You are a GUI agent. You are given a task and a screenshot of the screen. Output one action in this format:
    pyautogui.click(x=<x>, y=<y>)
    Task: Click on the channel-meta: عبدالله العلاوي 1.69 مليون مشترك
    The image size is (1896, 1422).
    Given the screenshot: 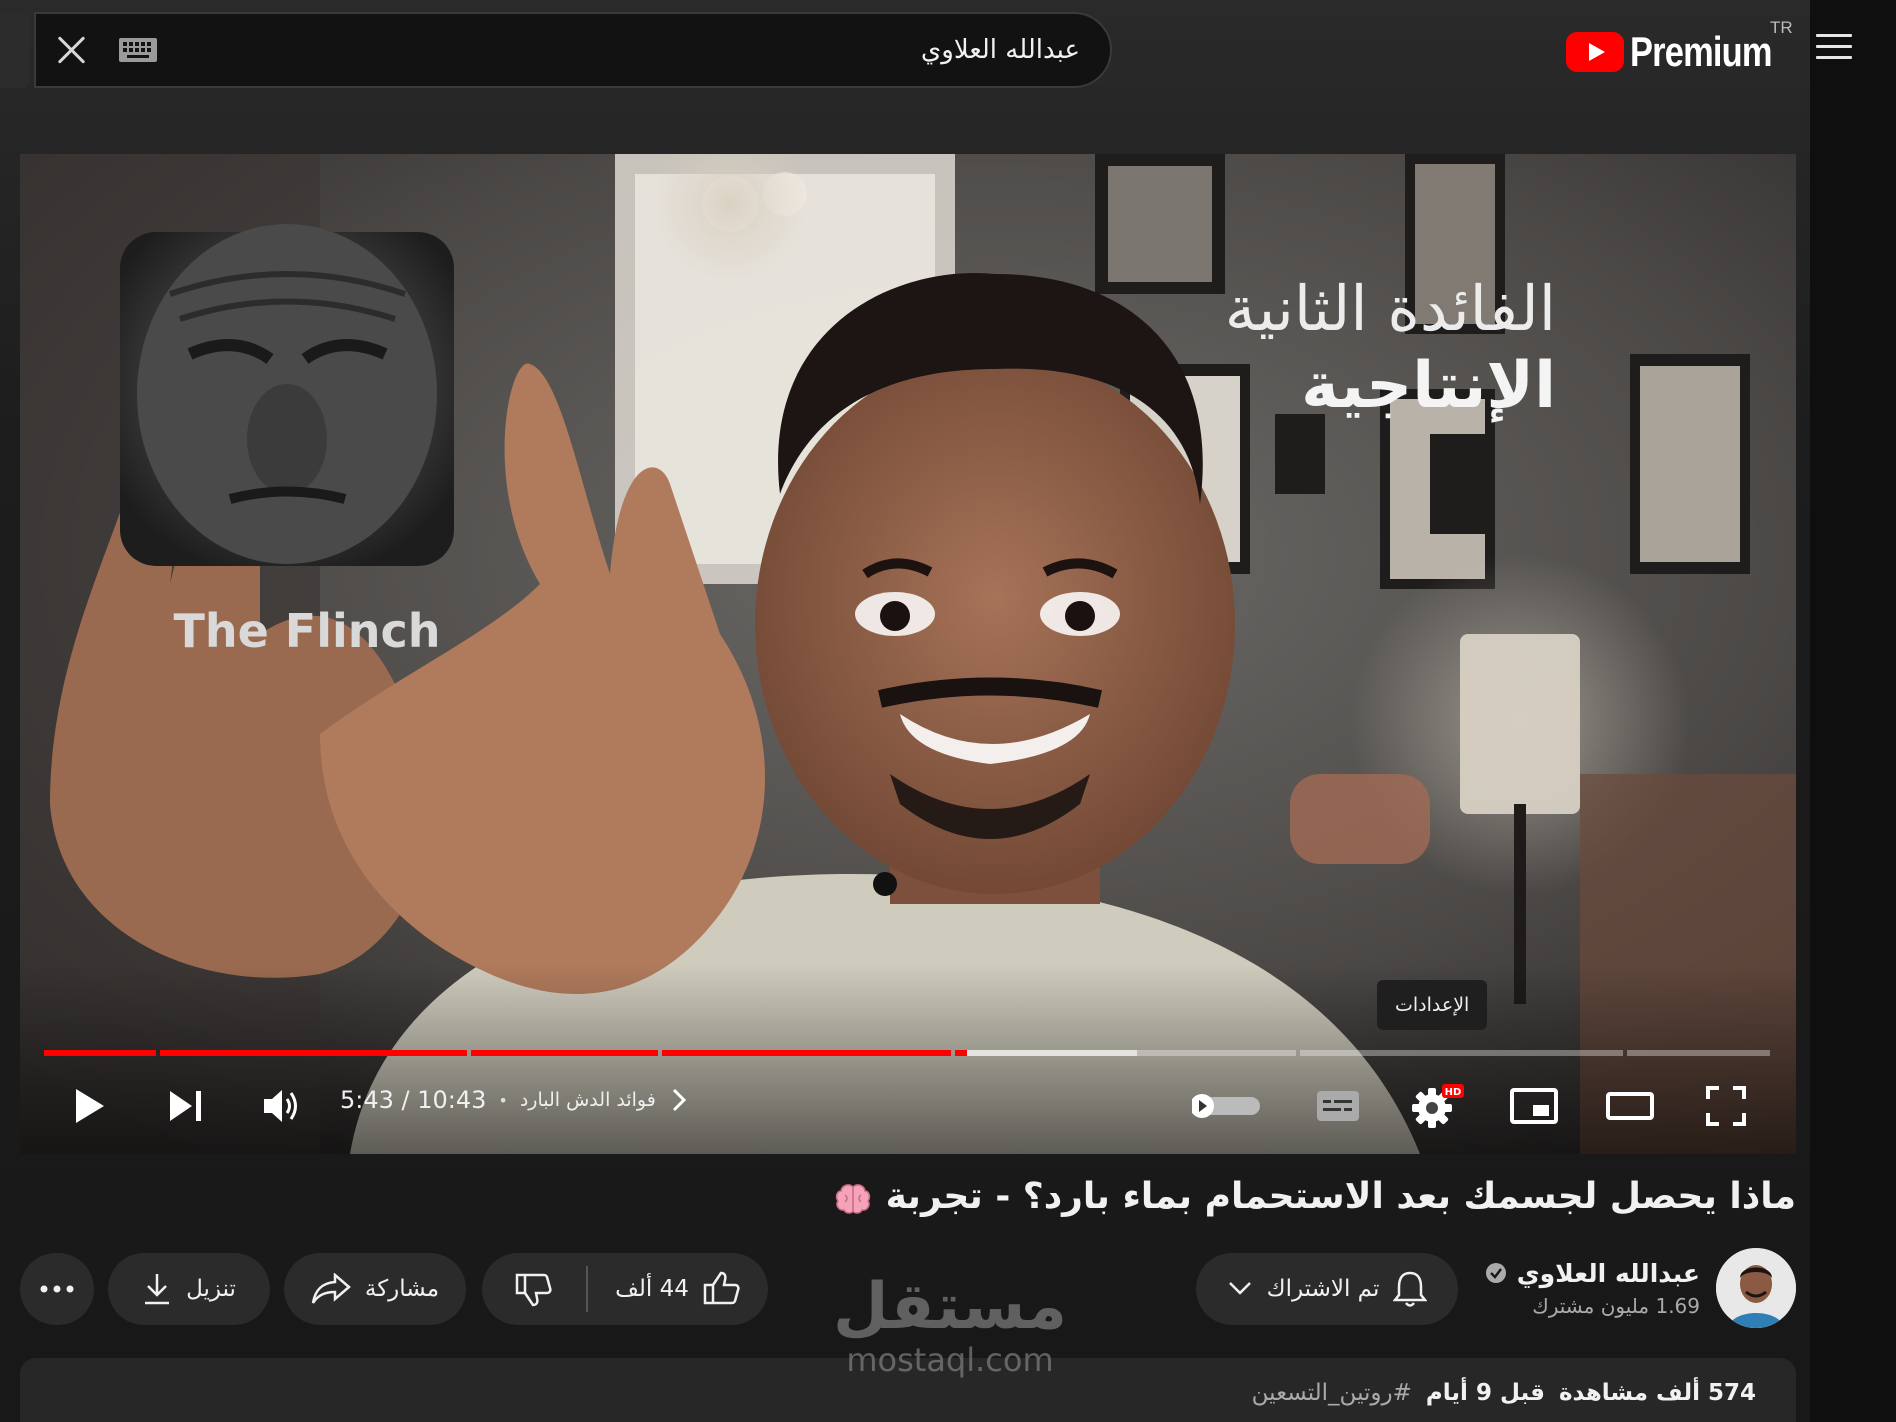 What is the action you would take?
    pyautogui.click(x=1592, y=1288)
    